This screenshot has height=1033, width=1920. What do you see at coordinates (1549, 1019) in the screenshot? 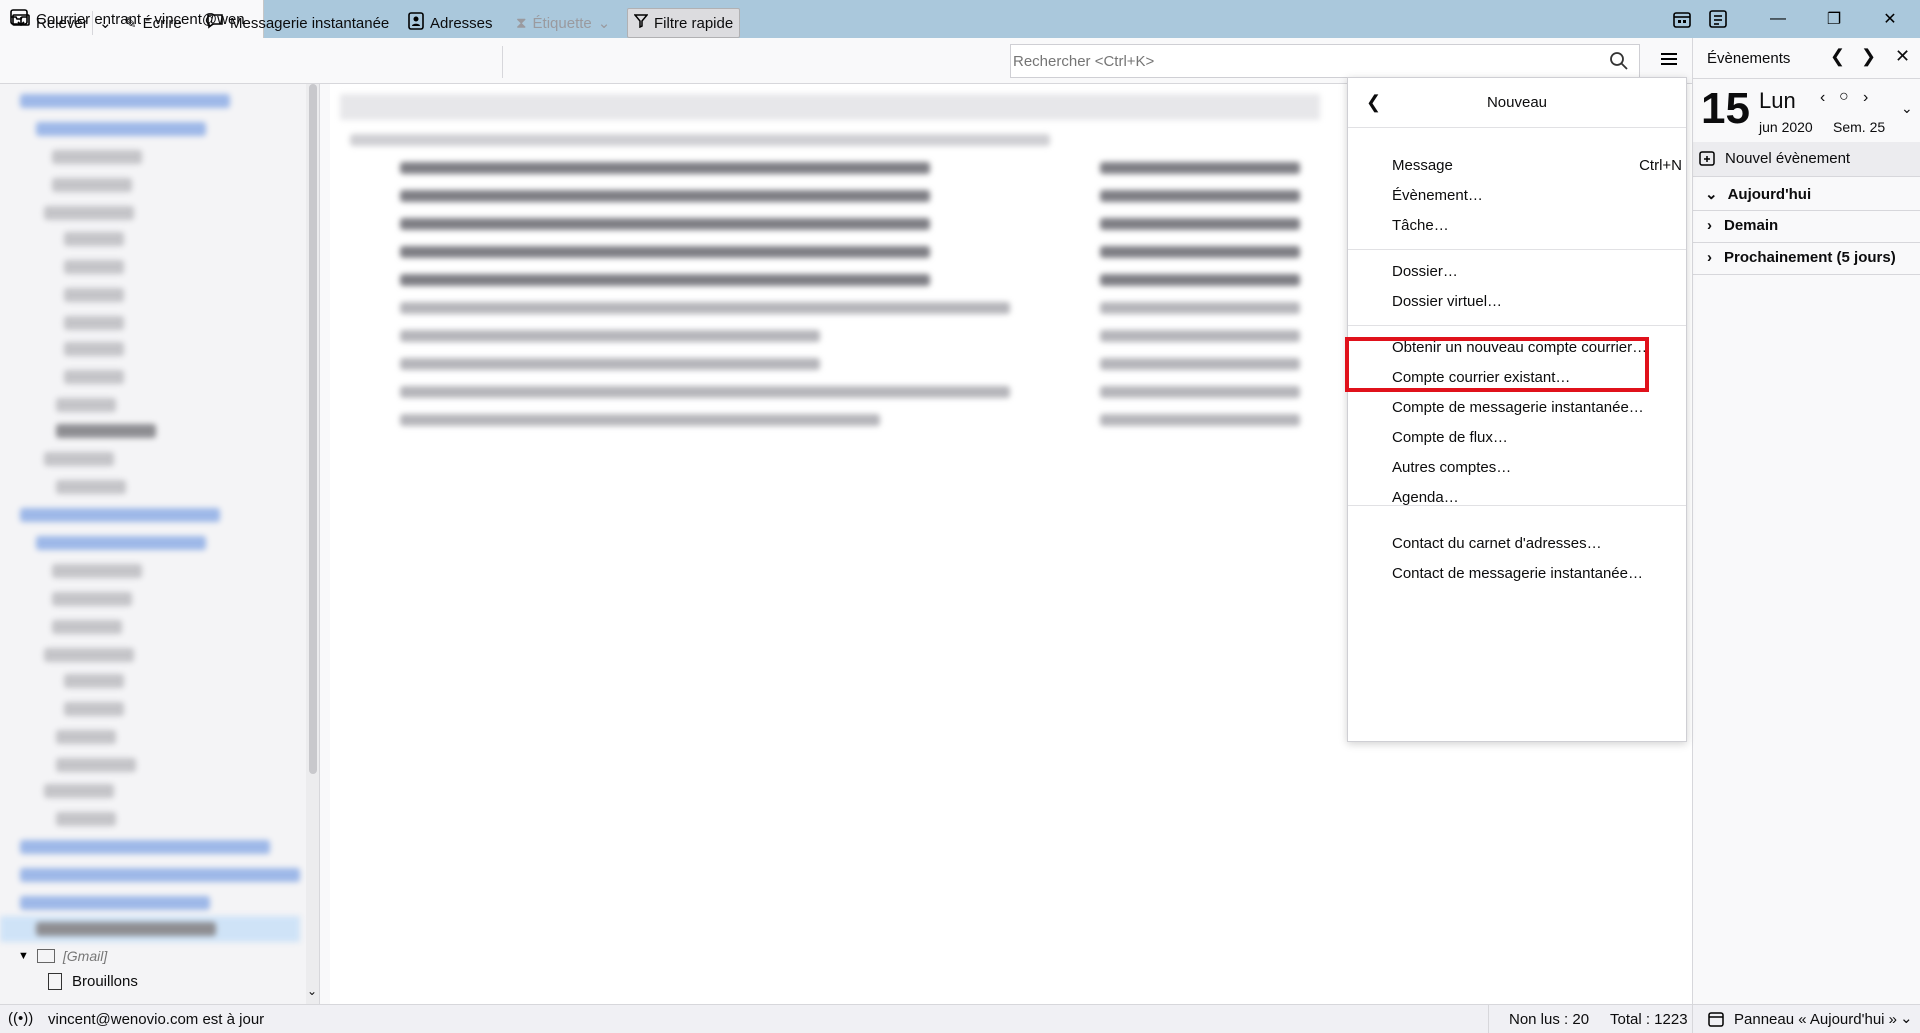
I see `unread-count: Non lus : 20` at bounding box center [1549, 1019].